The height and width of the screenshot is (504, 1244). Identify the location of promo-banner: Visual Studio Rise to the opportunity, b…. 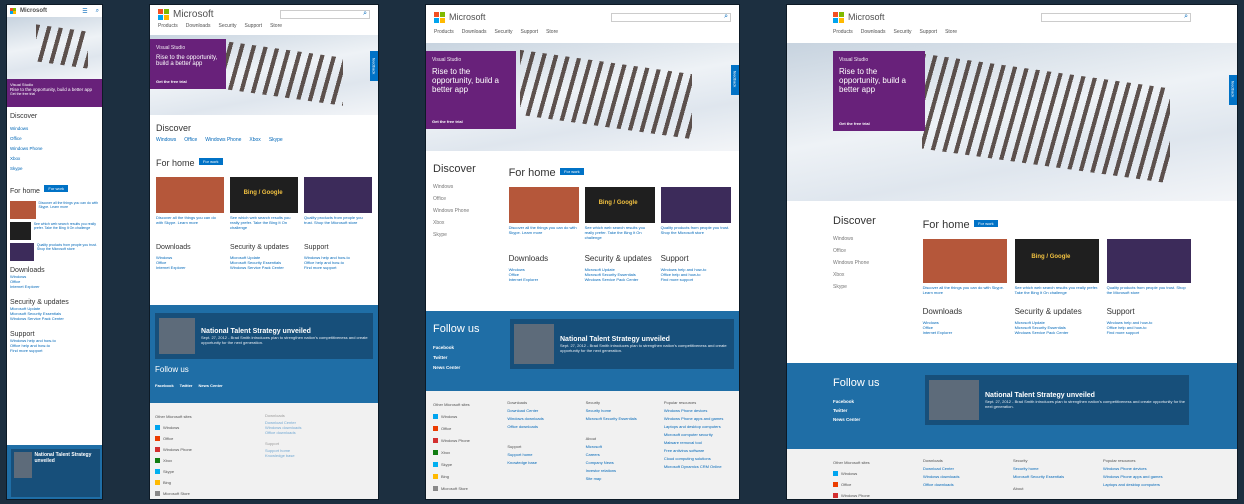
(188, 64).